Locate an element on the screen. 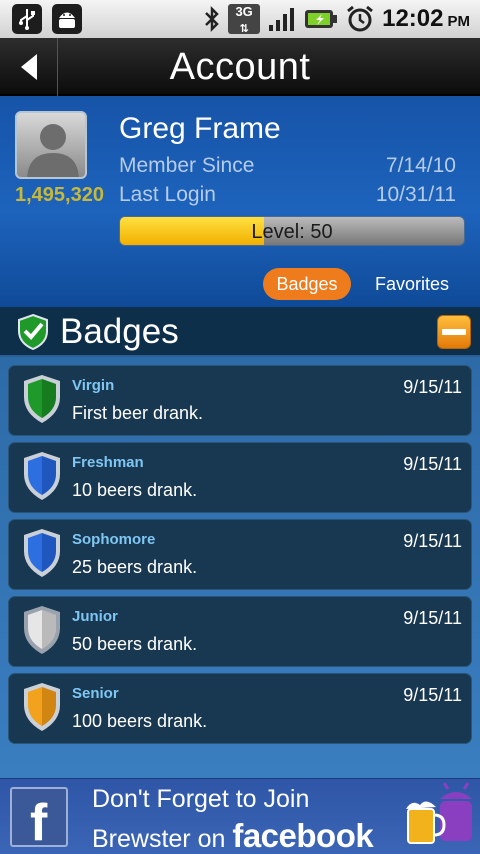 The height and width of the screenshot is (854, 480). level-progress-bar: Level: 50 is located at coordinates (292, 231).